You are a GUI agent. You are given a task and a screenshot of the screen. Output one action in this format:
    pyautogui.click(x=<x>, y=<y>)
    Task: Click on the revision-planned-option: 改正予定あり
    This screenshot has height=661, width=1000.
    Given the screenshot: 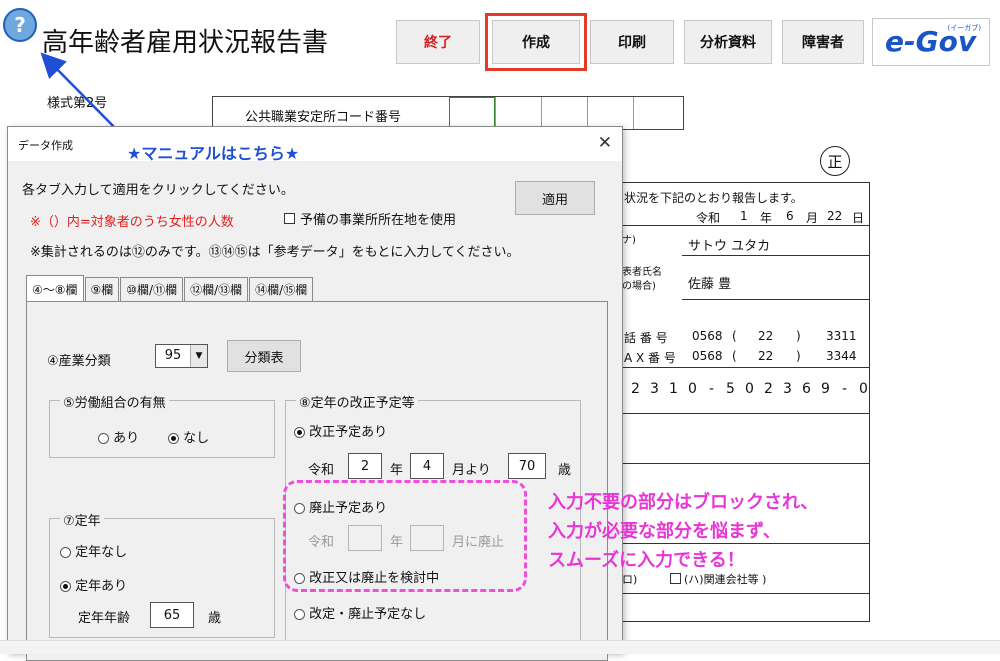 What is the action you would take?
    pyautogui.click(x=340, y=430)
    